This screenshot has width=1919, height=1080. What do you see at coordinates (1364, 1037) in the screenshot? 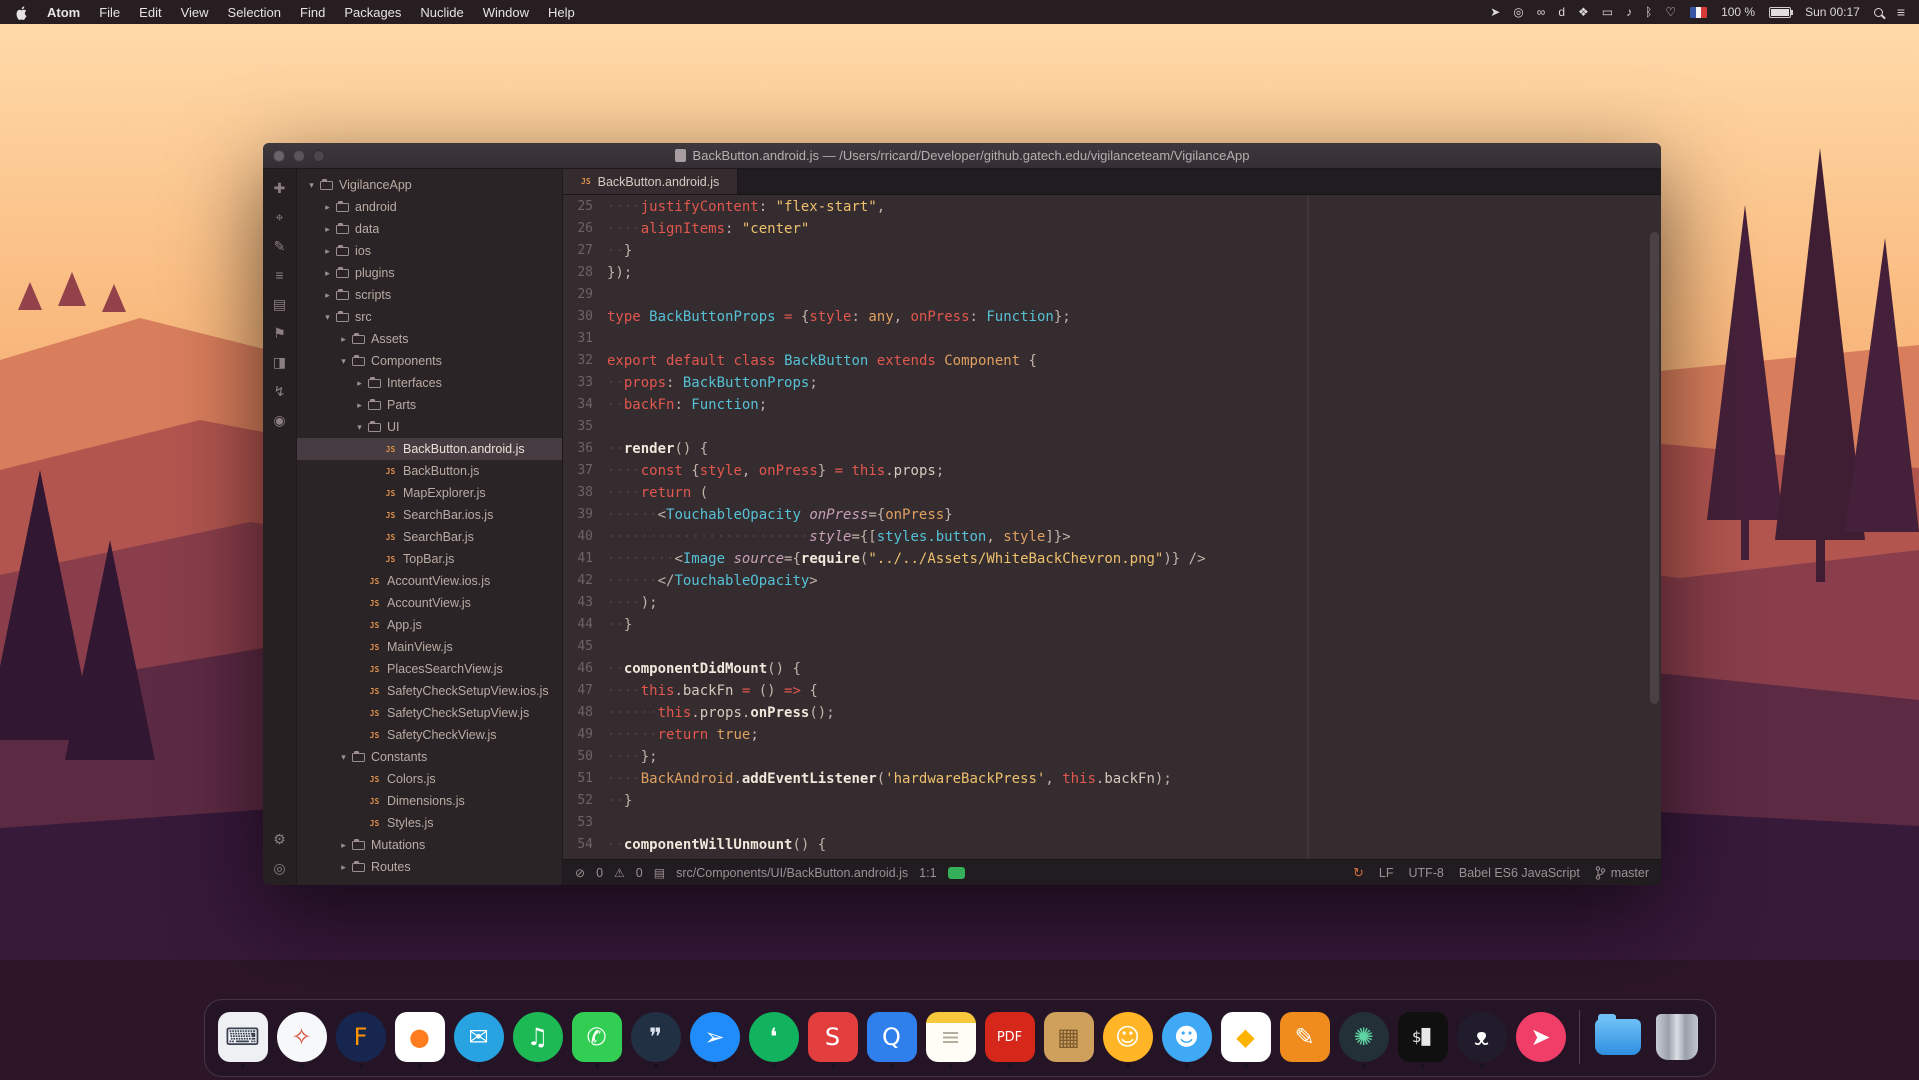
I see `dock-atom: ✺` at bounding box center [1364, 1037].